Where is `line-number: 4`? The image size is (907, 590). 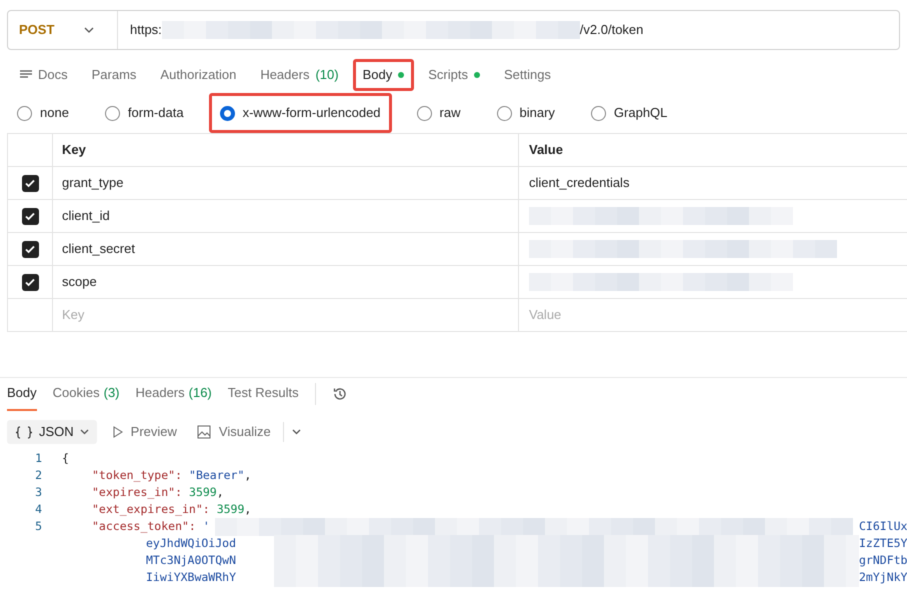 line-number: 4 is located at coordinates (38, 509).